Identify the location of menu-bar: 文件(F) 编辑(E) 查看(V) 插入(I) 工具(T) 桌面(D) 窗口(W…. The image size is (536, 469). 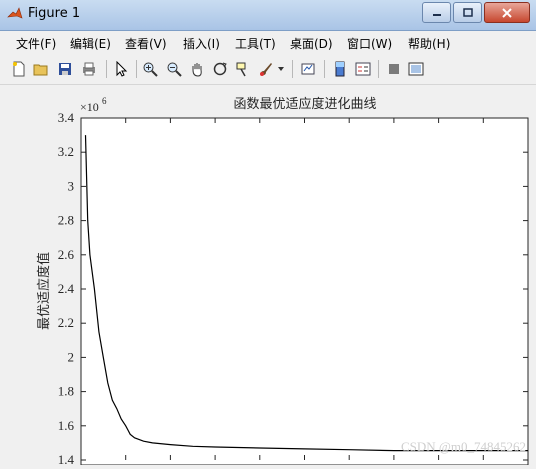
(268, 42).